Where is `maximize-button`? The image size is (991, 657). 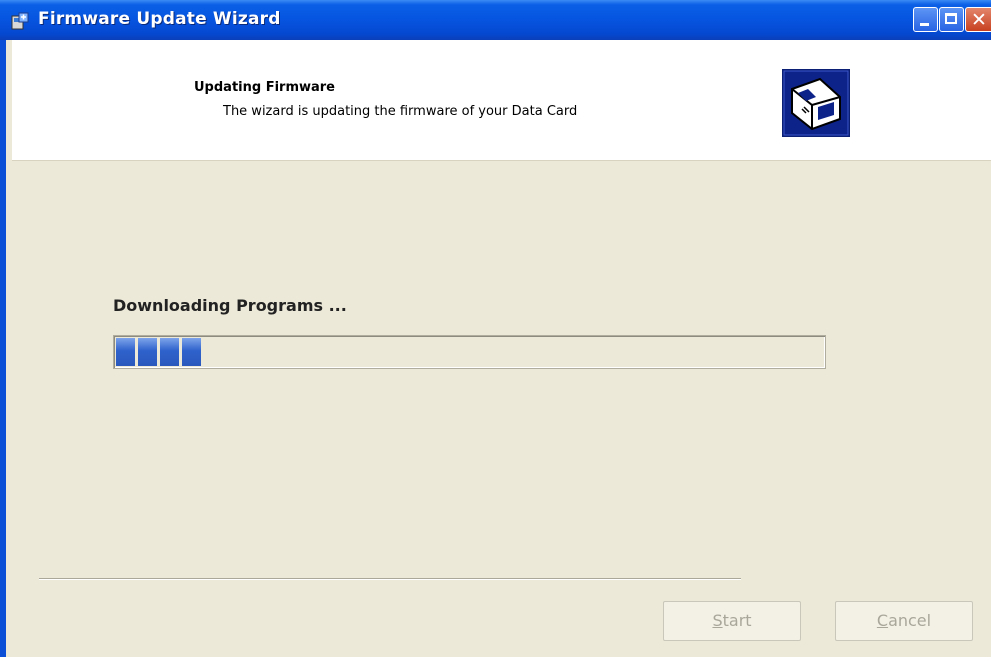
maximize-button is located at coordinates (951, 19).